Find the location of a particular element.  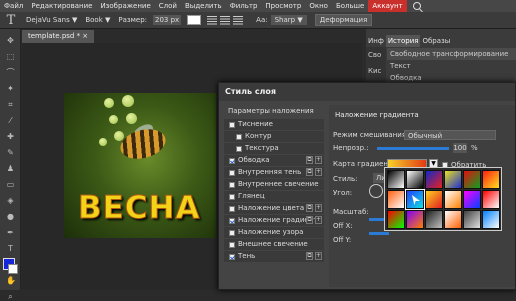

marquee-tool-icon: ⬚ is located at coordinates (10, 57).